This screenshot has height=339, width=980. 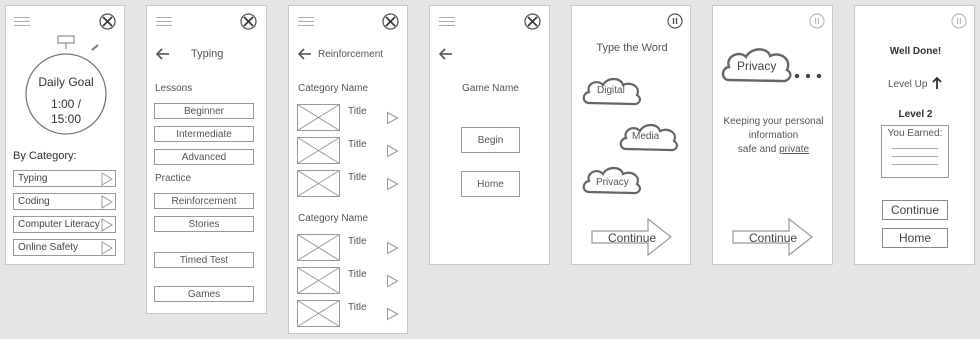 What do you see at coordinates (773, 121) in the screenshot?
I see `description-line-1: Keeping your personal` at bounding box center [773, 121].